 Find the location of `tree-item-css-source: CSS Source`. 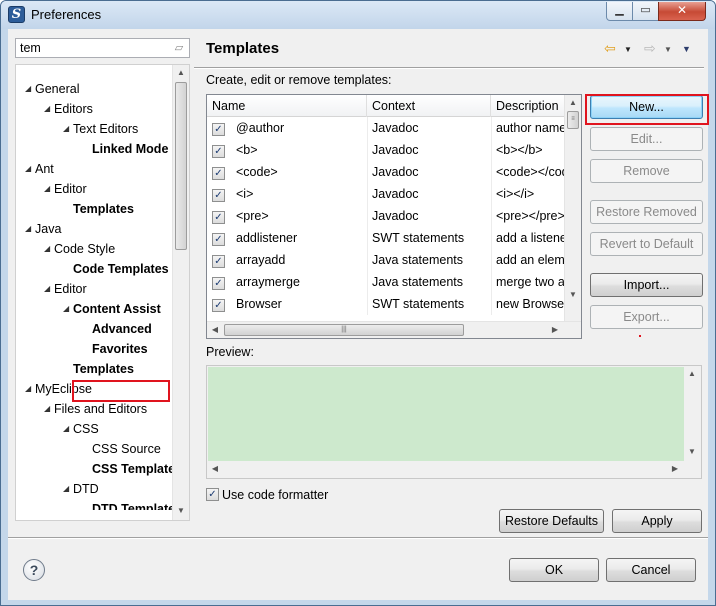

tree-item-css-source: CSS Source is located at coordinates (121, 449).